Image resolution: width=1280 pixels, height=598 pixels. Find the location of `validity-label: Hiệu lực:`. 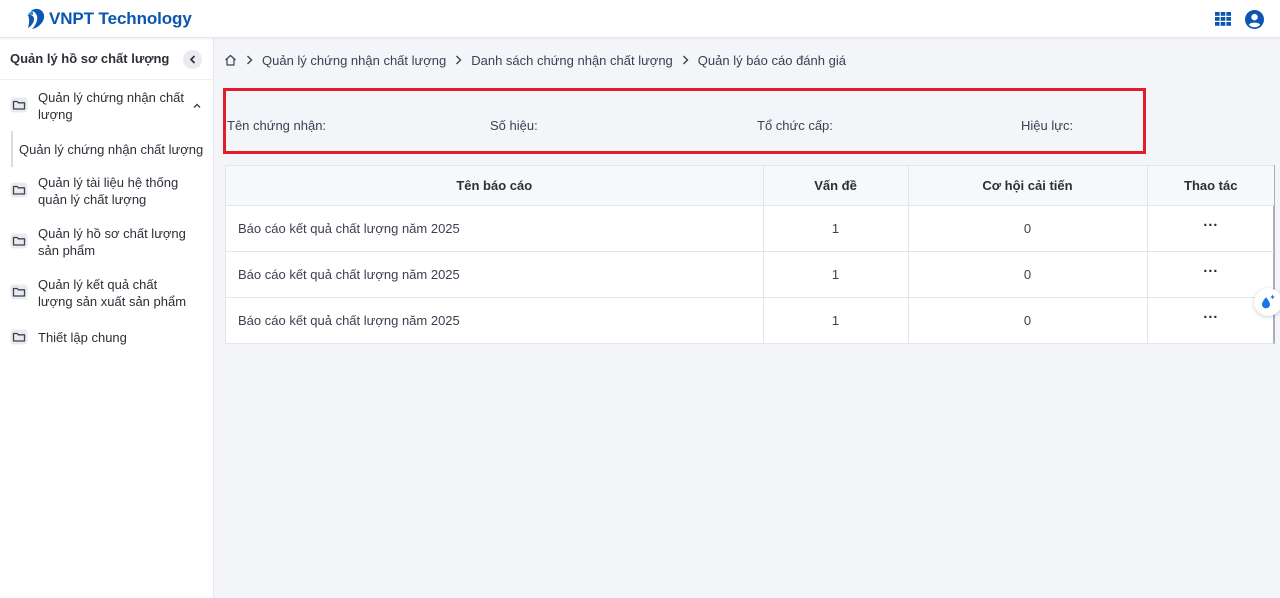

validity-label: Hiệu lực: is located at coordinates (1047, 125).